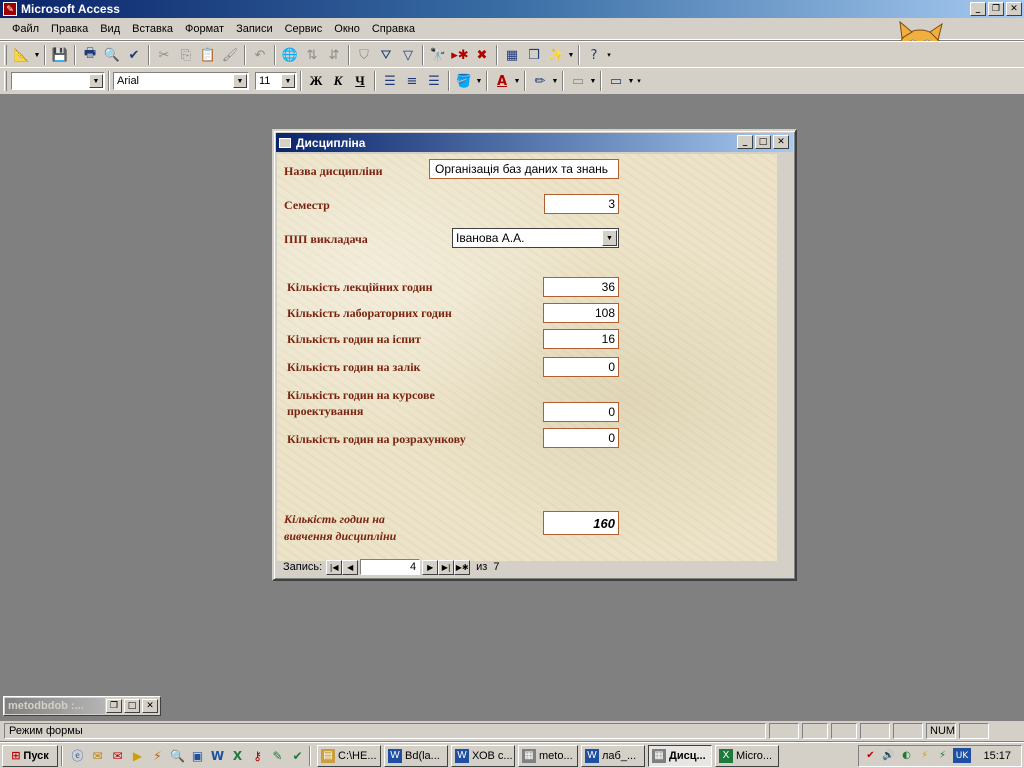 The width and height of the screenshot is (1024, 768). Describe the element at coordinates (581, 367) in the screenshot. I see `credit-field: 0` at that location.